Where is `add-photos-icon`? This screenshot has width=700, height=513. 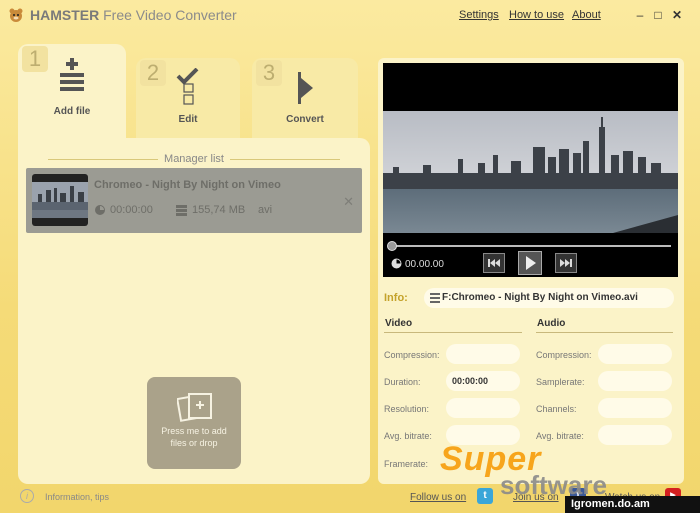
add-photos-icon is located at coordinates (194, 407).